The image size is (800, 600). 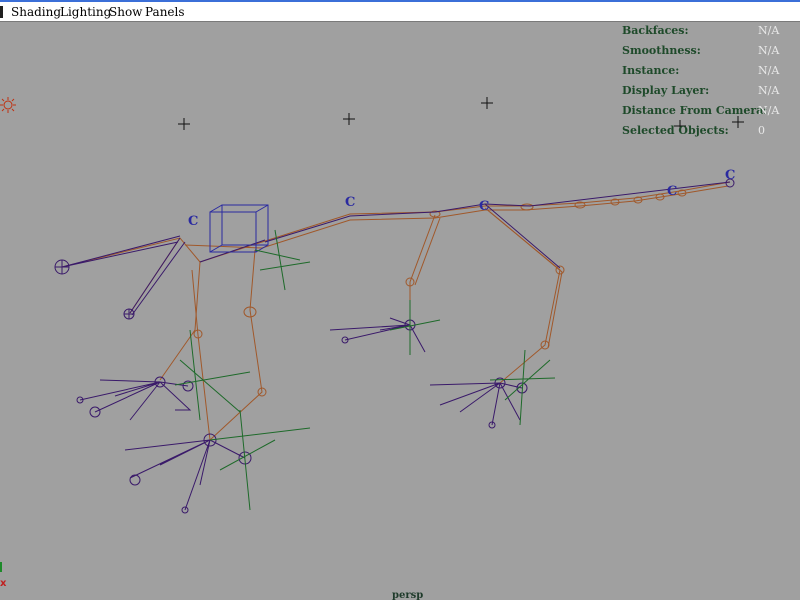 I want to click on axis-x-label: x, so click(x=3, y=583).